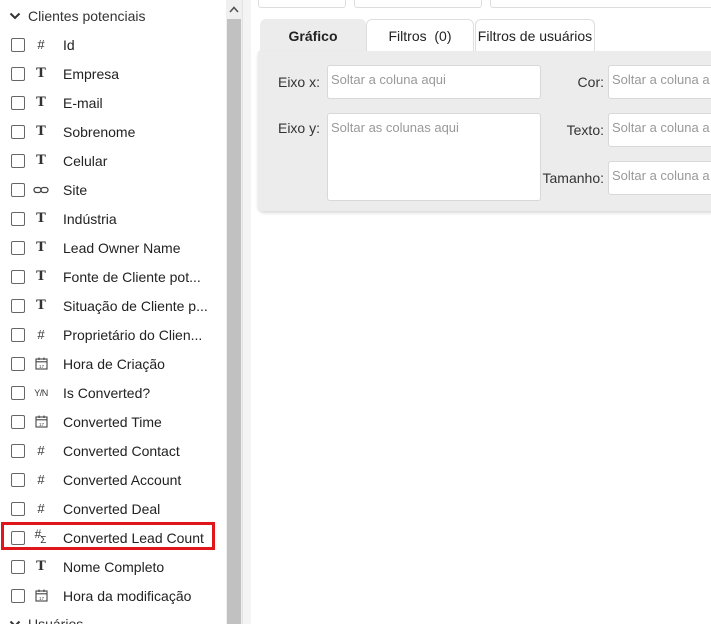 The image size is (711, 624). Describe the element at coordinates (434, 157) in the screenshot. I see `y-axis-drop-zone: Soltar as colunas aqui` at that location.